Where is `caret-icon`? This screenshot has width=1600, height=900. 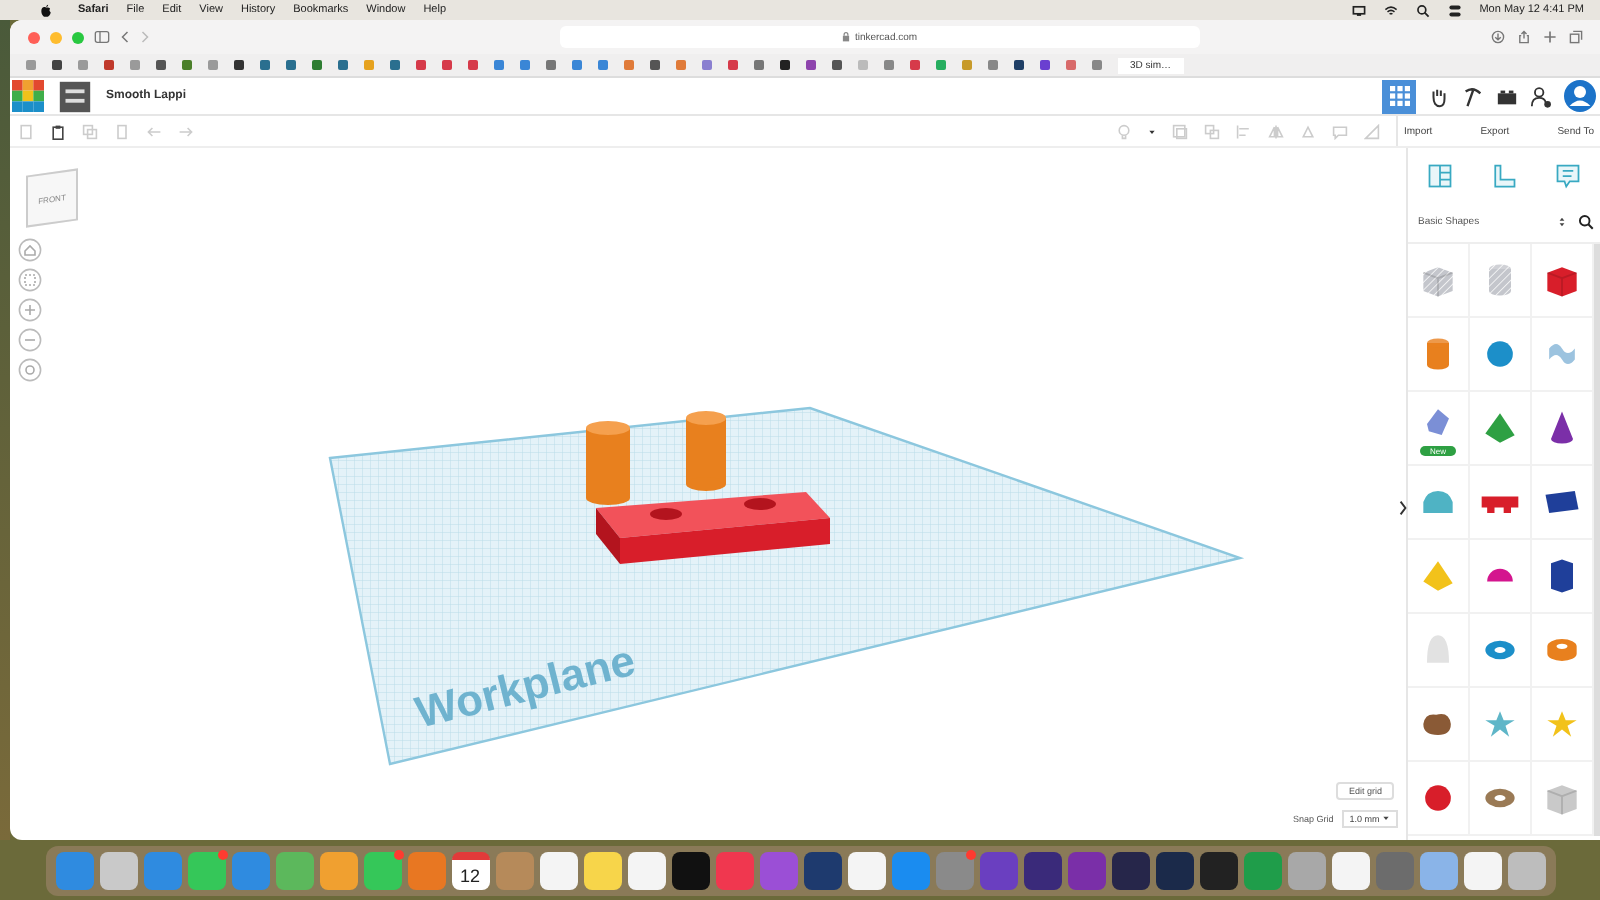
caret-icon is located at coordinates (1386, 818).